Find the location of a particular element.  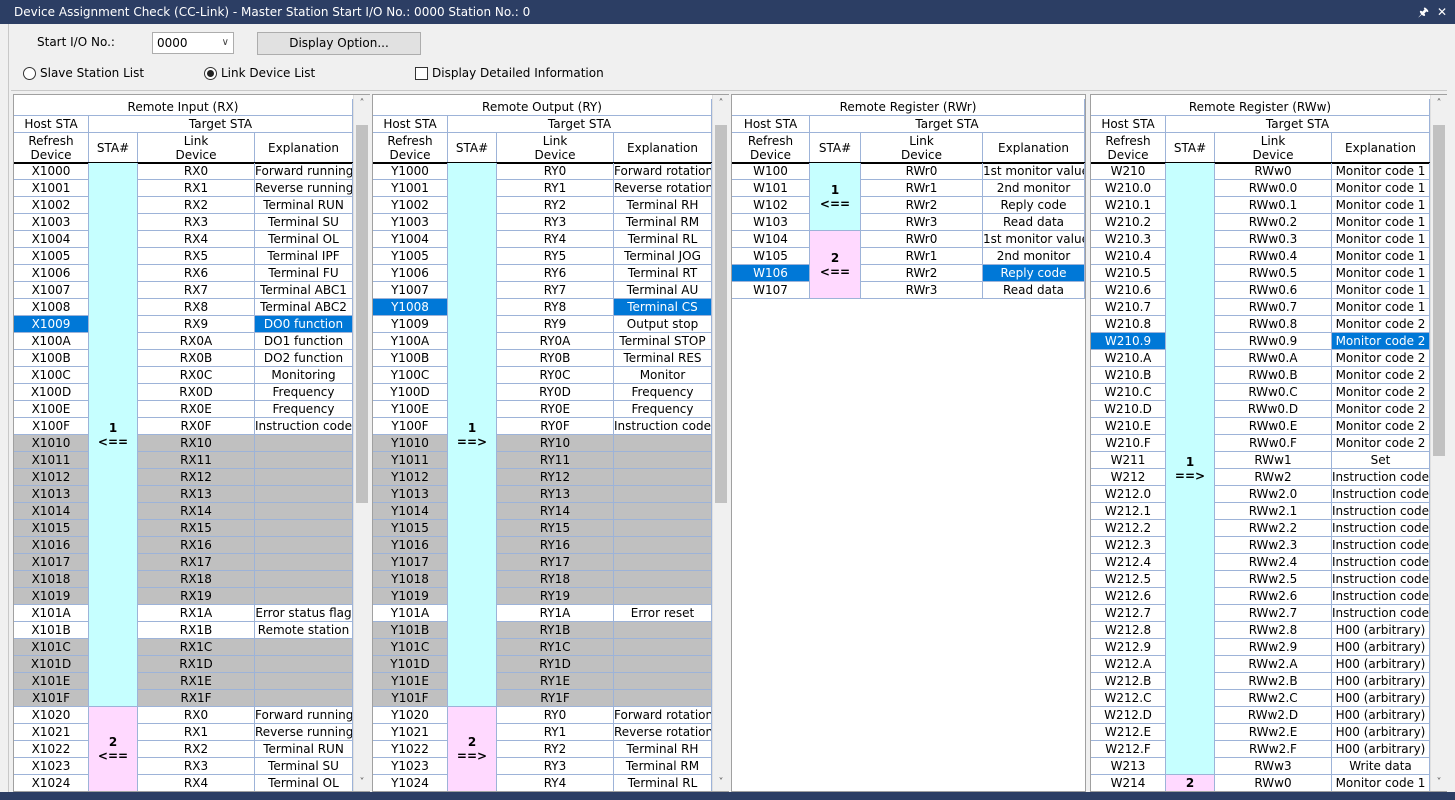

cell-refresh: Y1023 is located at coordinates (410, 766).